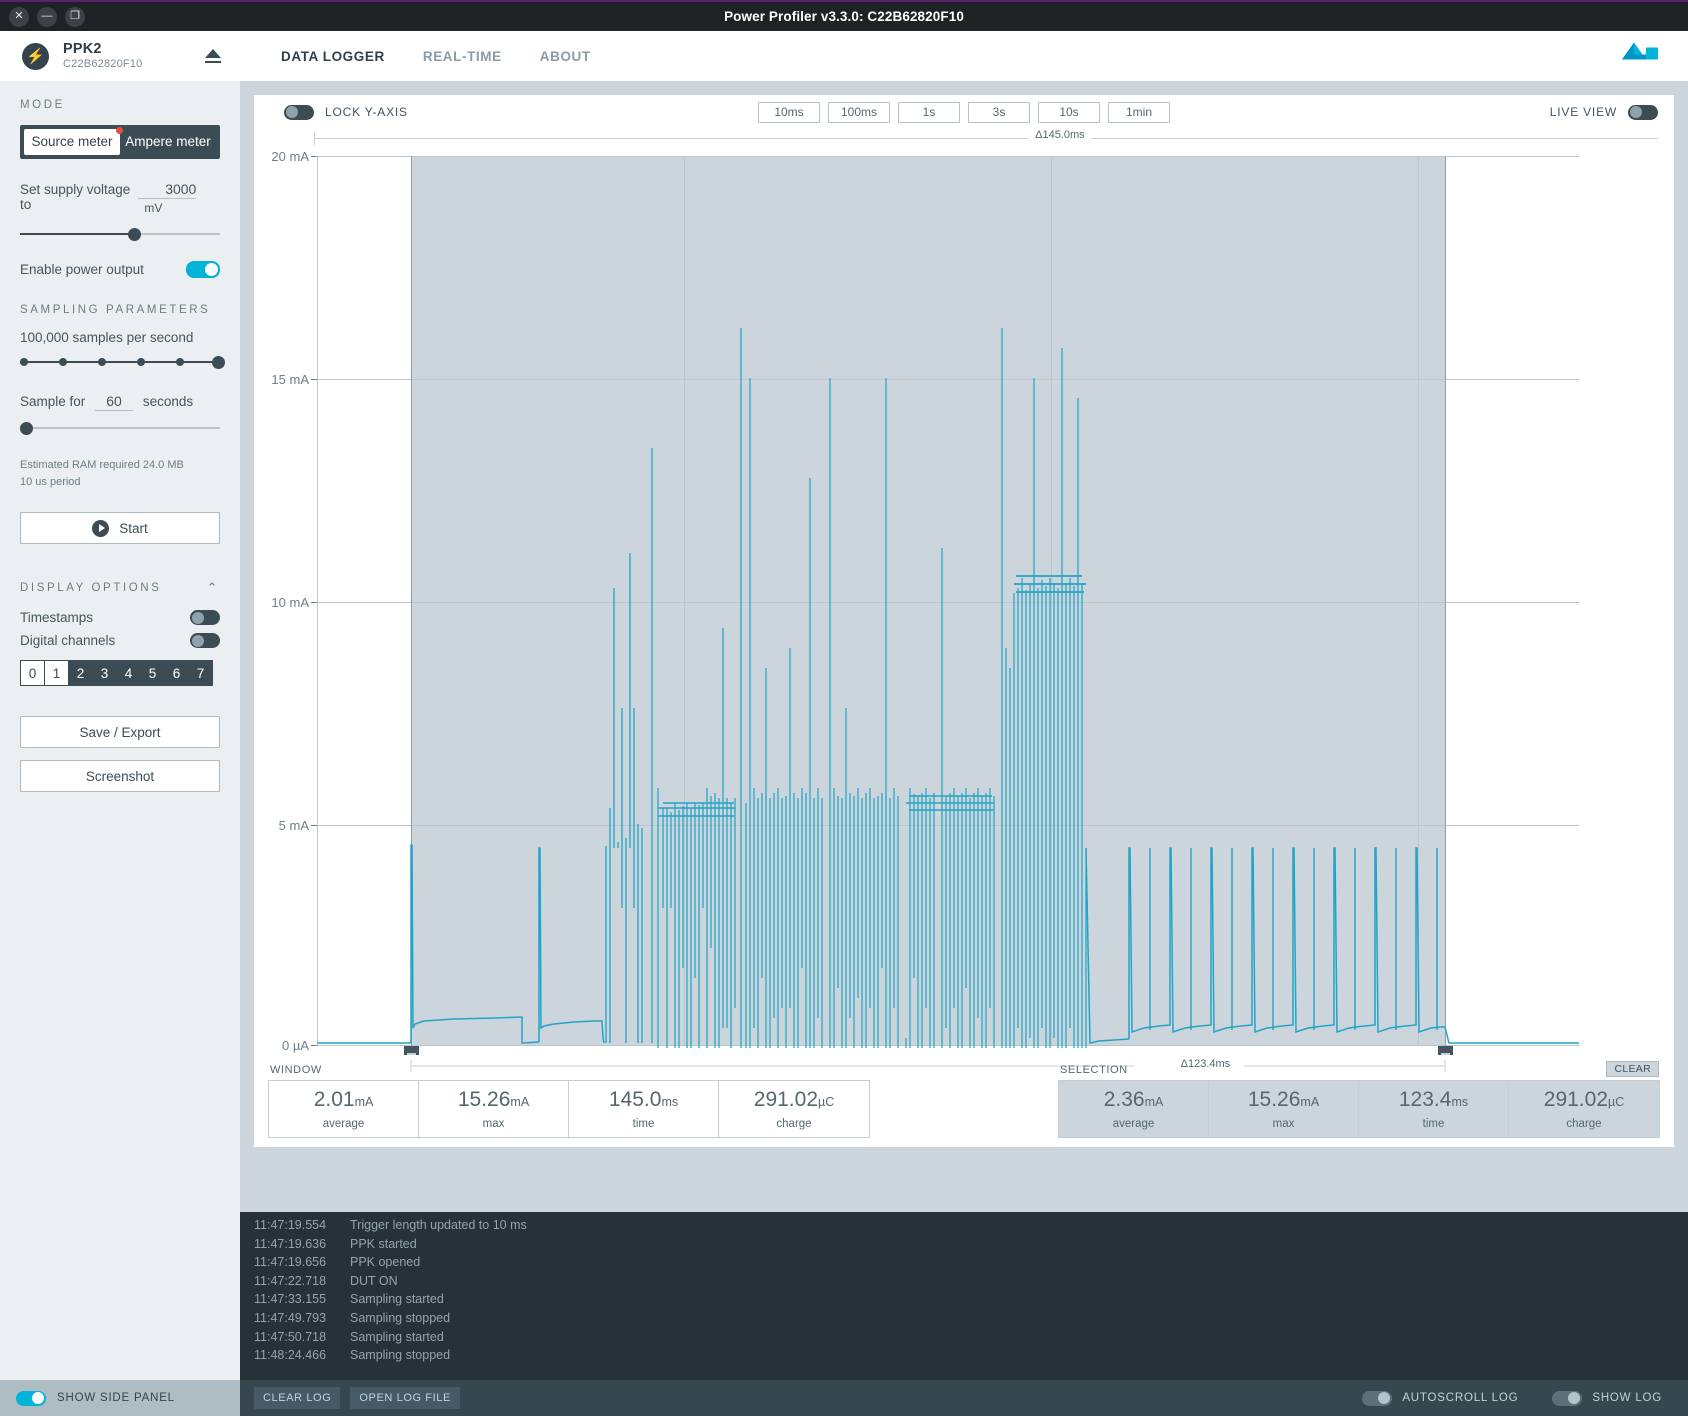 Image resolution: width=1688 pixels, height=1416 pixels. Describe the element at coordinates (205, 617) in the screenshot. I see `timestamps-toggle` at that location.